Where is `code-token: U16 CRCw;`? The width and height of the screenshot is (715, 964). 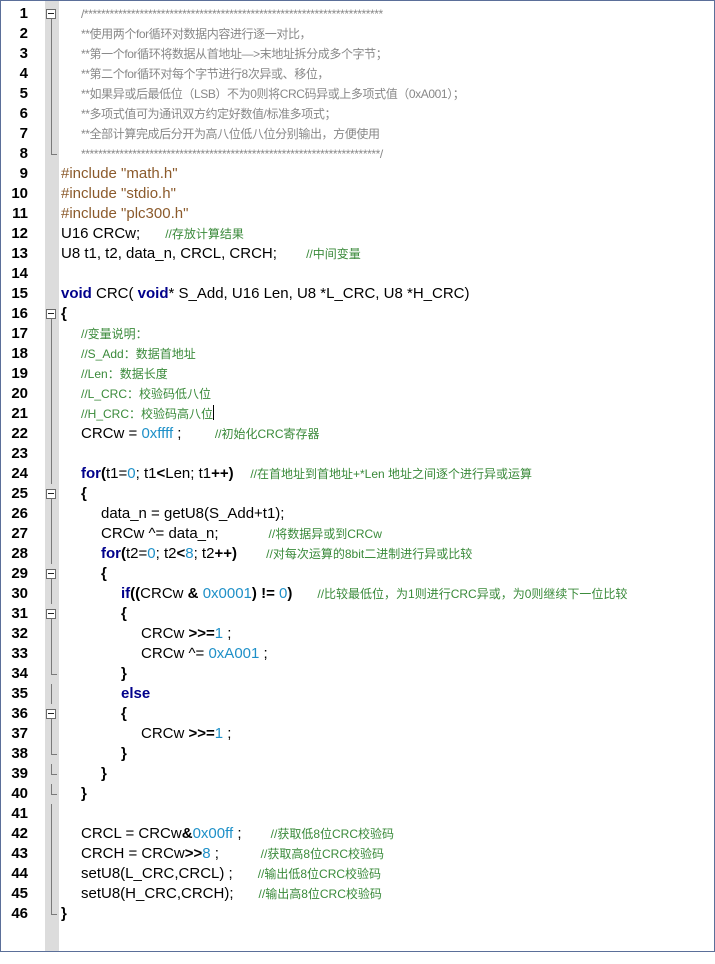 code-token: U16 CRCw; is located at coordinates (113, 233).